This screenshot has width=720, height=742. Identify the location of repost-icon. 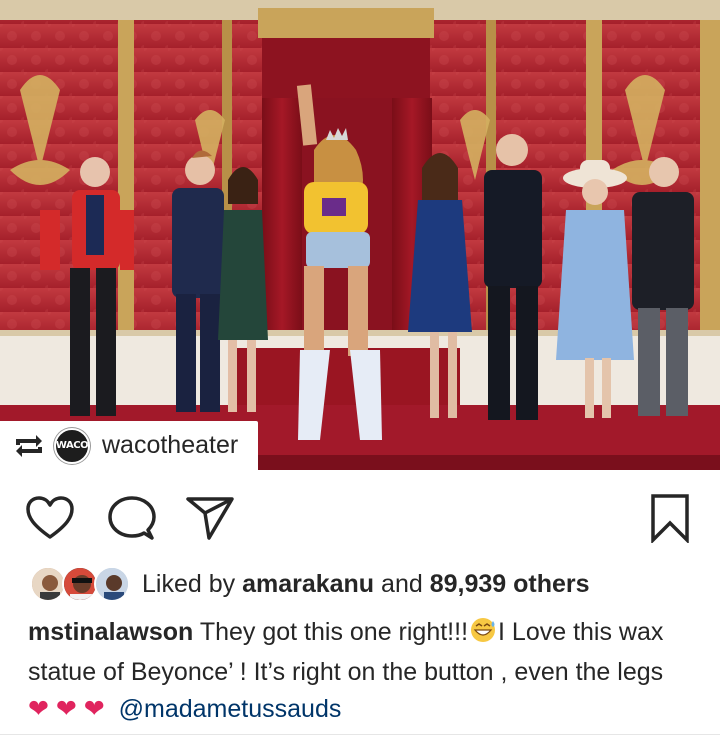
(29, 446).